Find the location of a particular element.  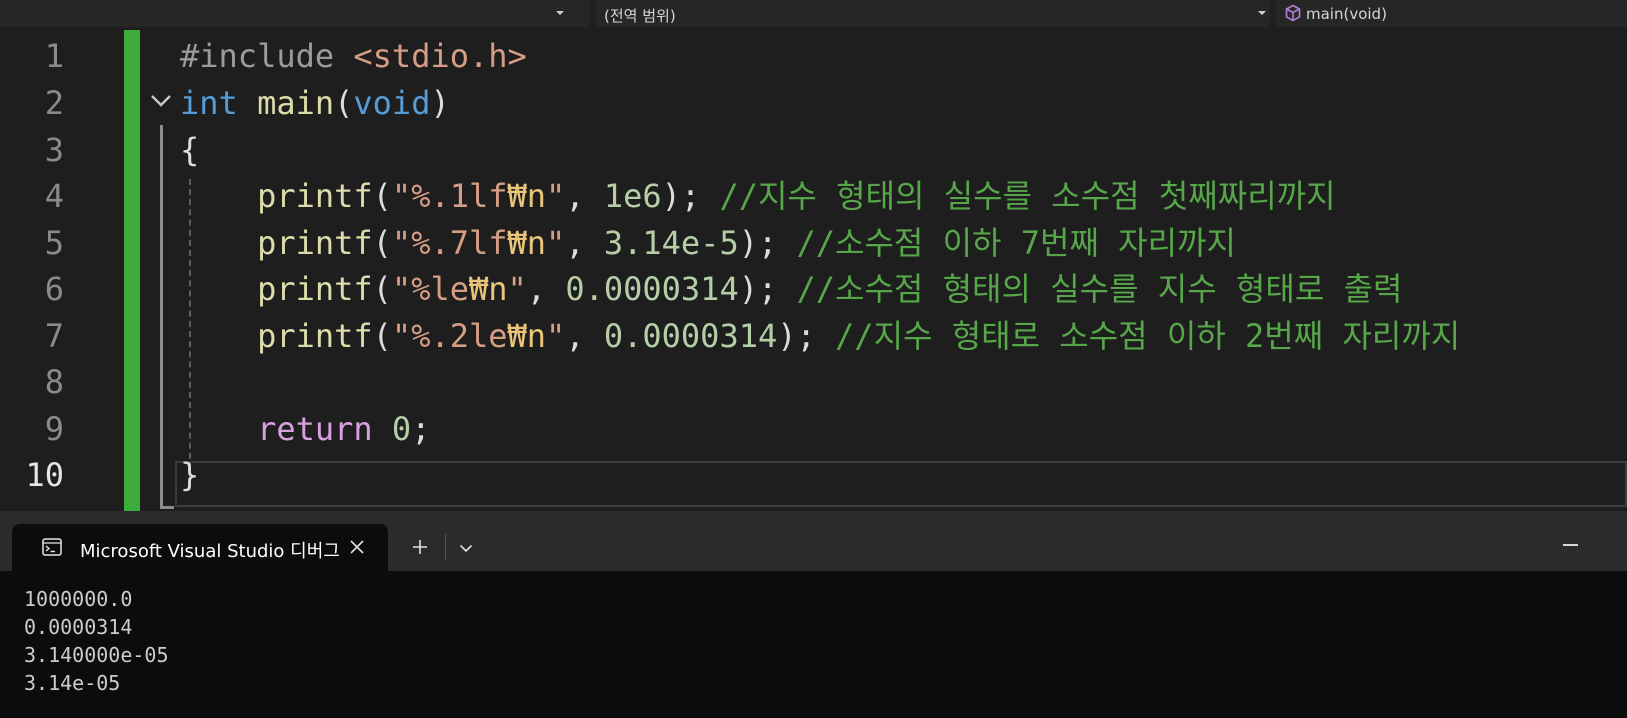

output-line: 1000000.0 is located at coordinates (78, 599).